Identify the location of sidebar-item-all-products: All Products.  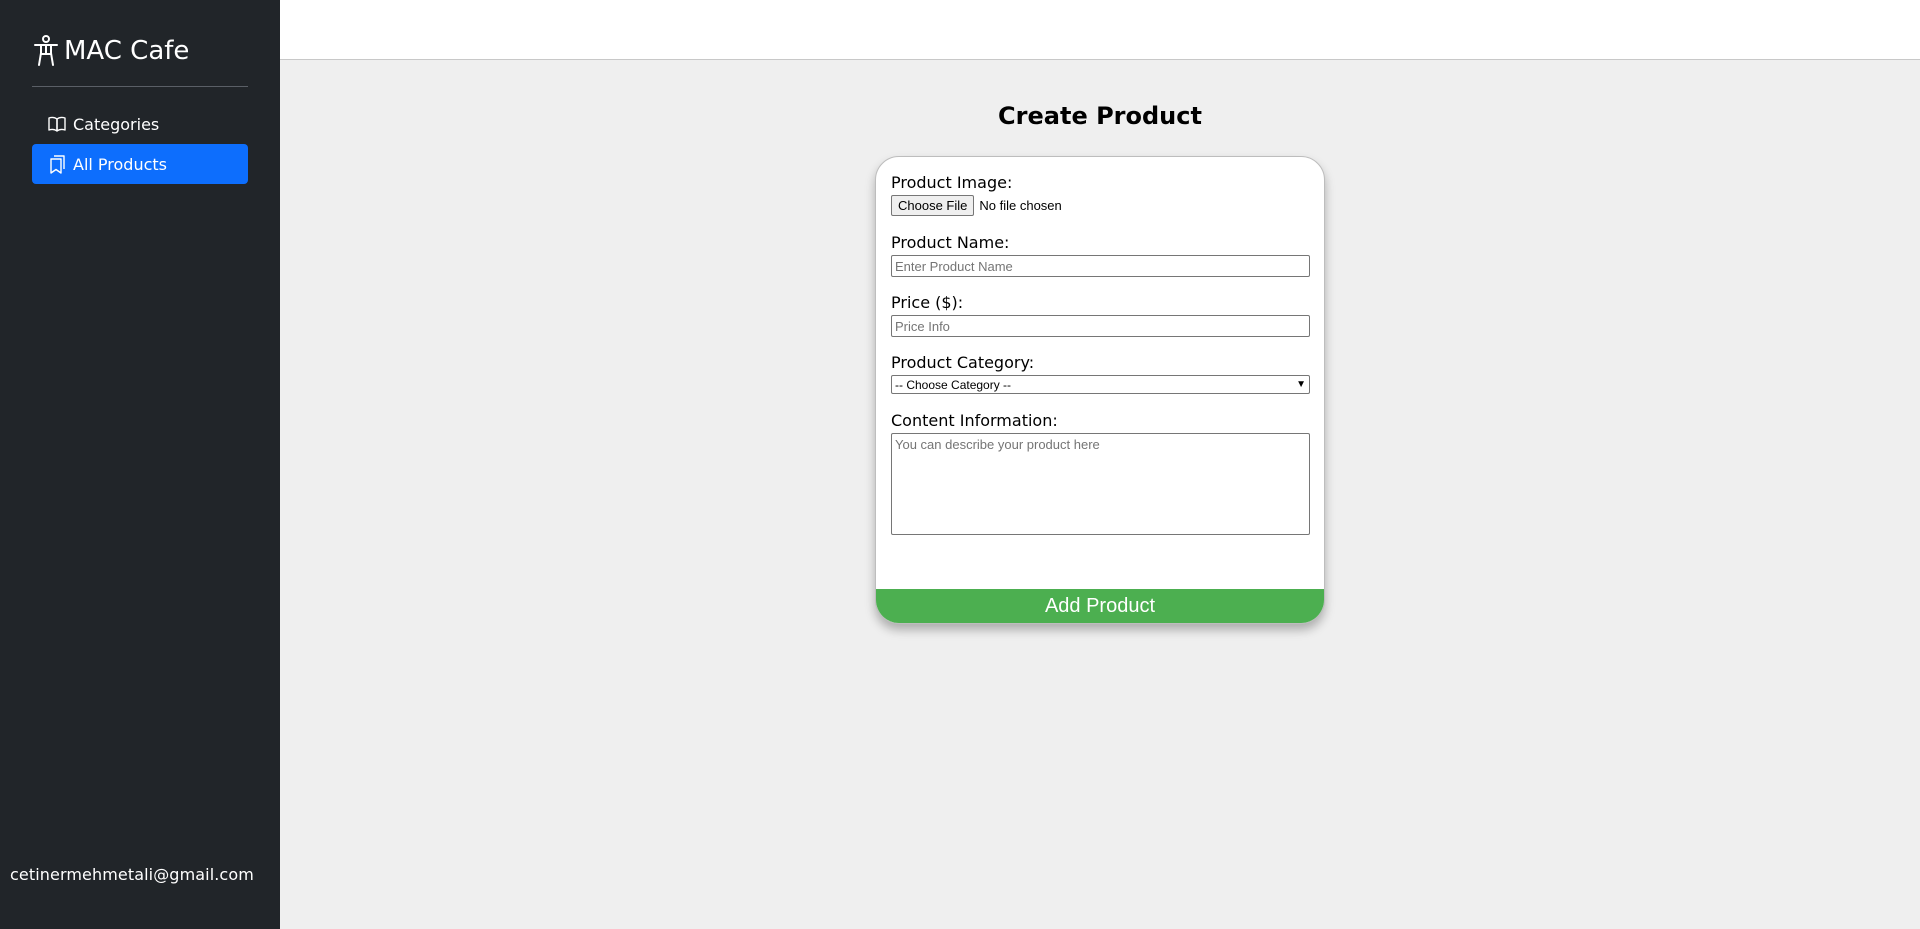
(140, 164).